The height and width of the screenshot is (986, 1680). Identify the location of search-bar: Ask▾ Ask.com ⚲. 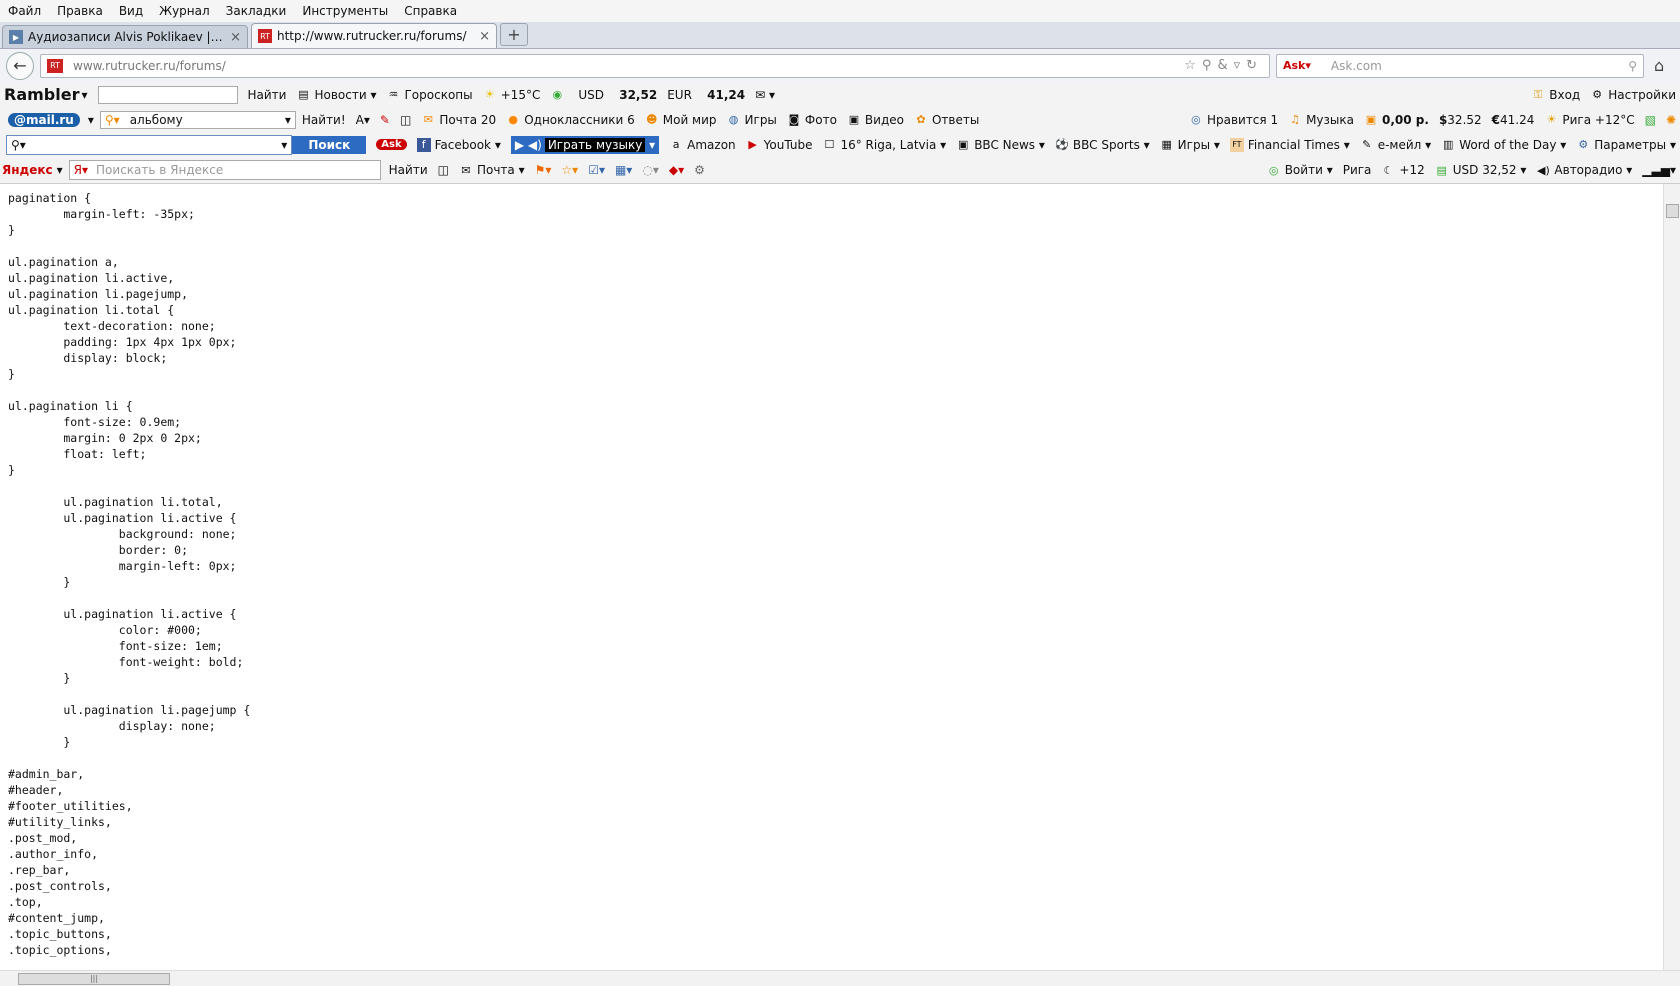
(1460, 65).